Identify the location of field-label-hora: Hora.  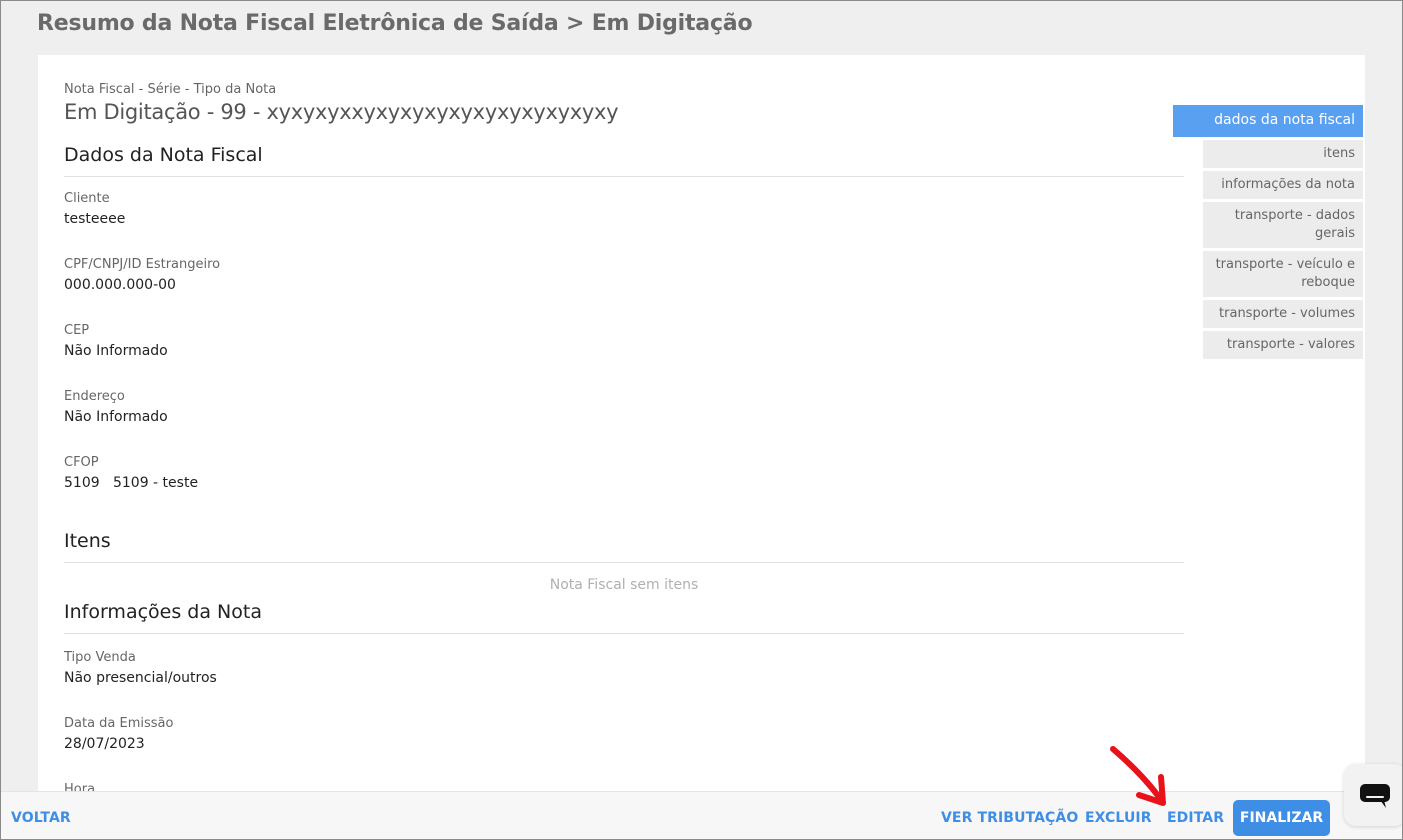
(80, 786).